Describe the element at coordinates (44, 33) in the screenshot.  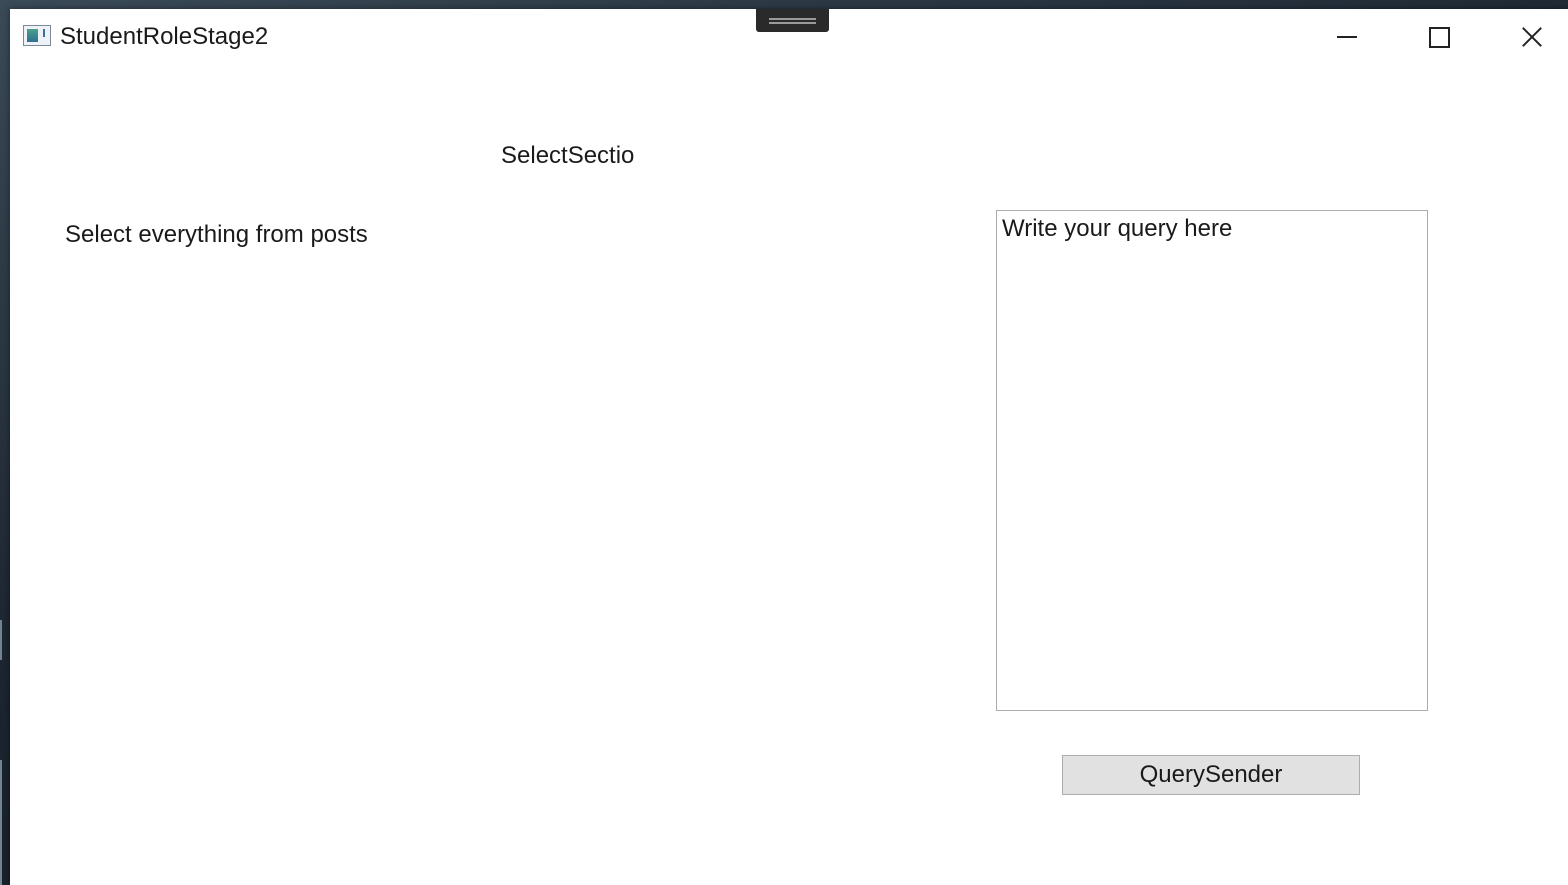
I see `app-icon-mark` at that location.